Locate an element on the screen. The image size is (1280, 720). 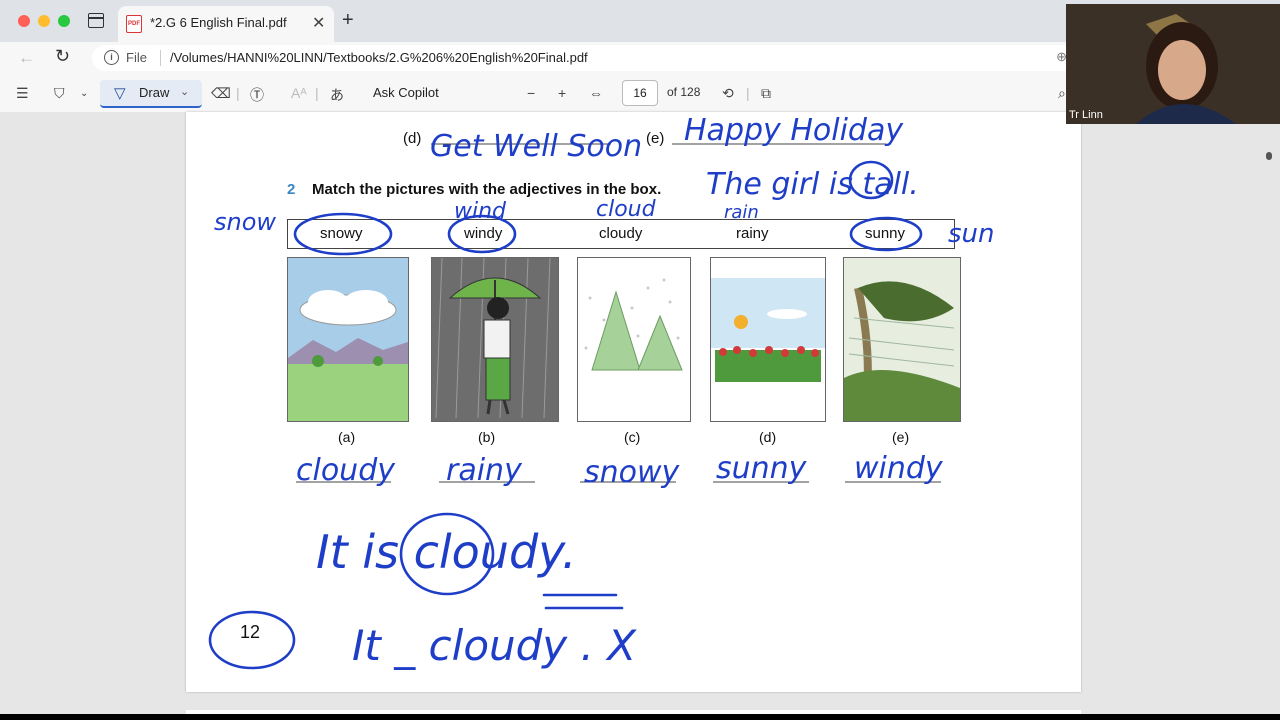
page-total: of 128 is located at coordinates (684, 92).